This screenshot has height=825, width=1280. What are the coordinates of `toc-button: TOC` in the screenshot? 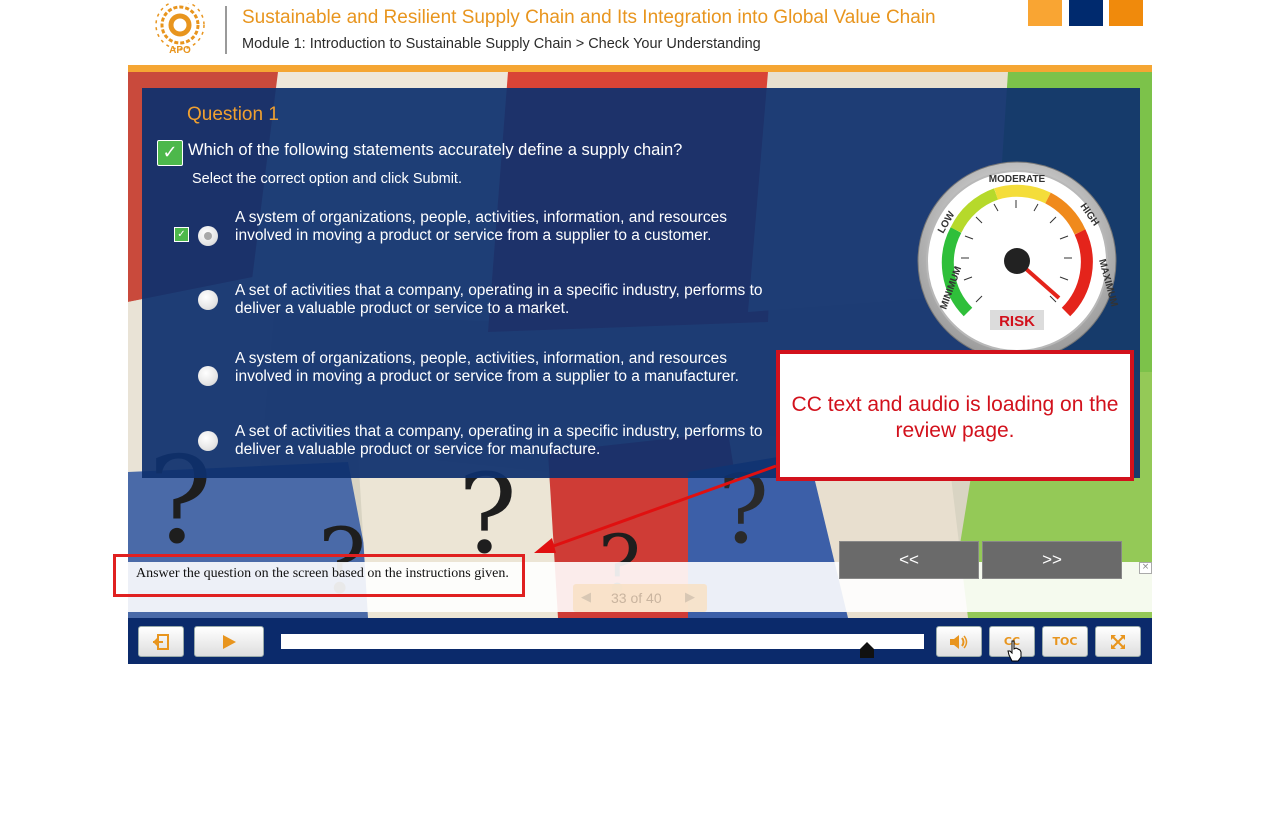 It's located at (1065, 641).